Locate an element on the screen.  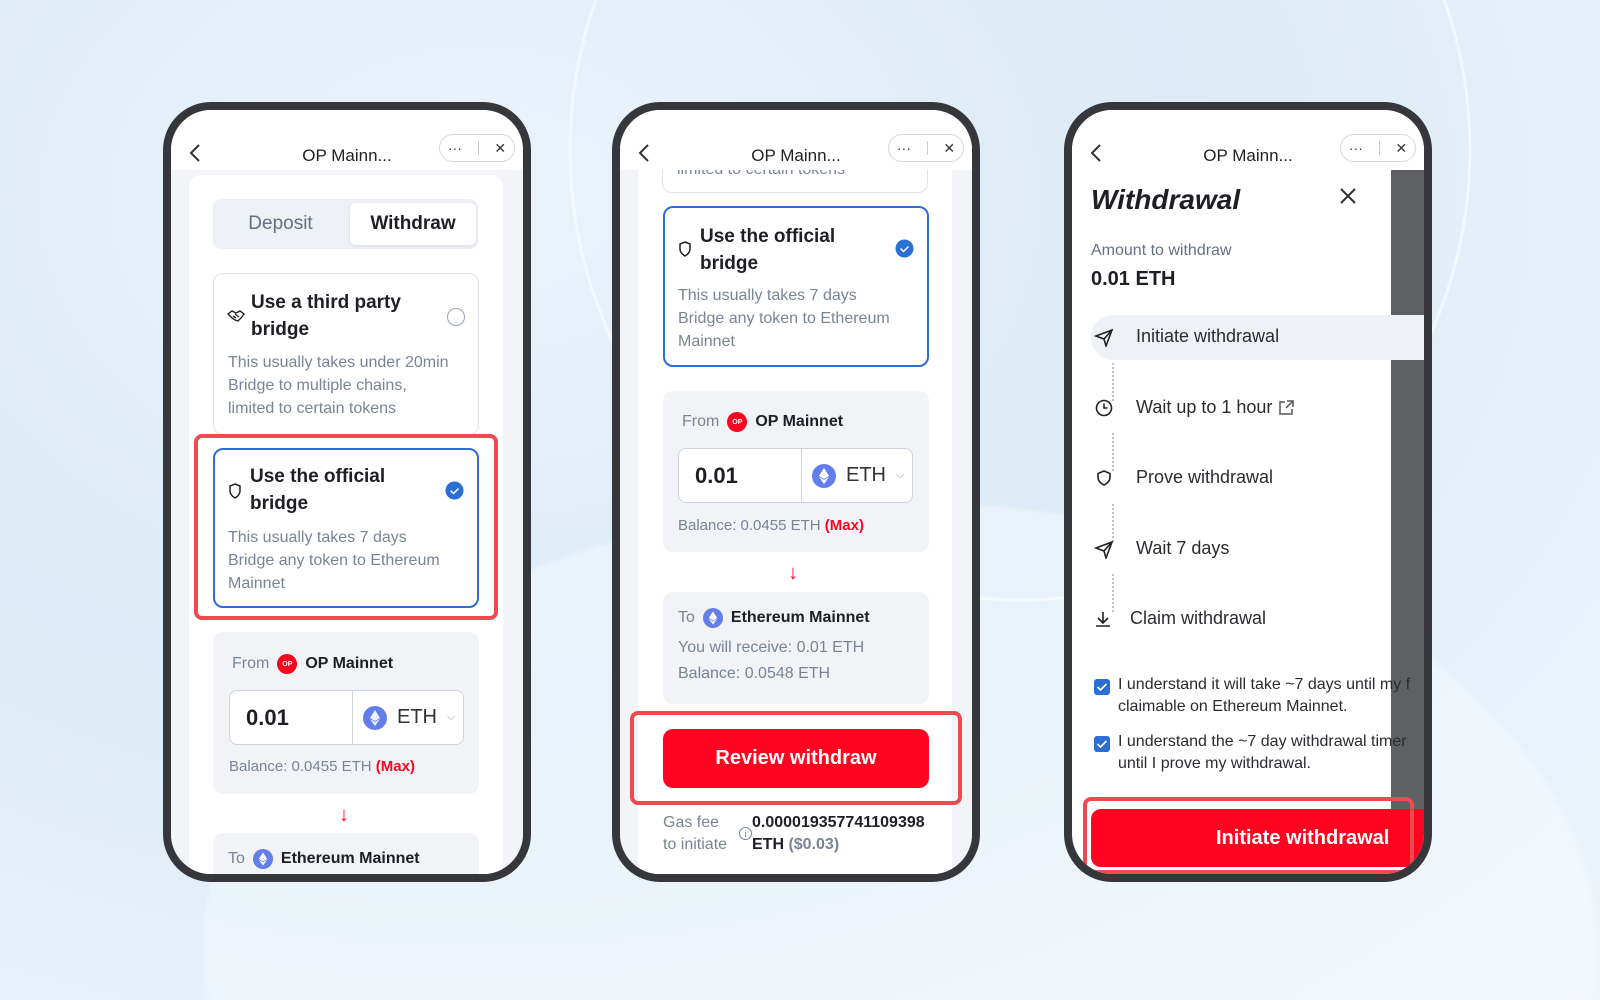
option-desc: Bridge to multiple chains, is located at coordinates (317, 385).